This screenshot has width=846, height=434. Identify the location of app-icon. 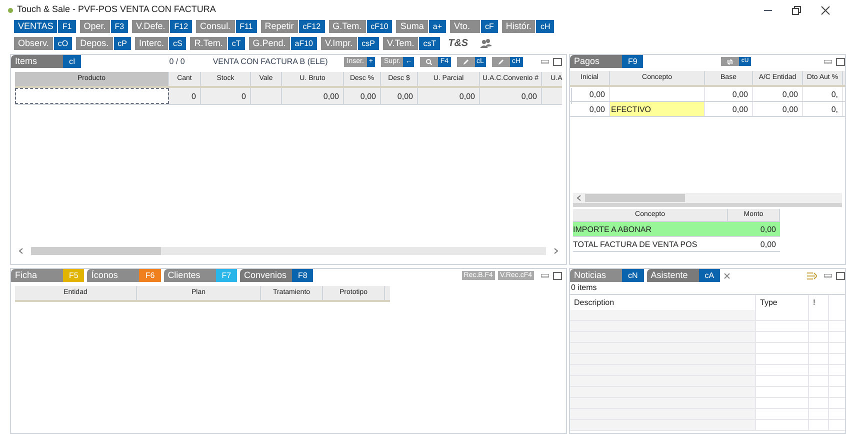
(10, 10).